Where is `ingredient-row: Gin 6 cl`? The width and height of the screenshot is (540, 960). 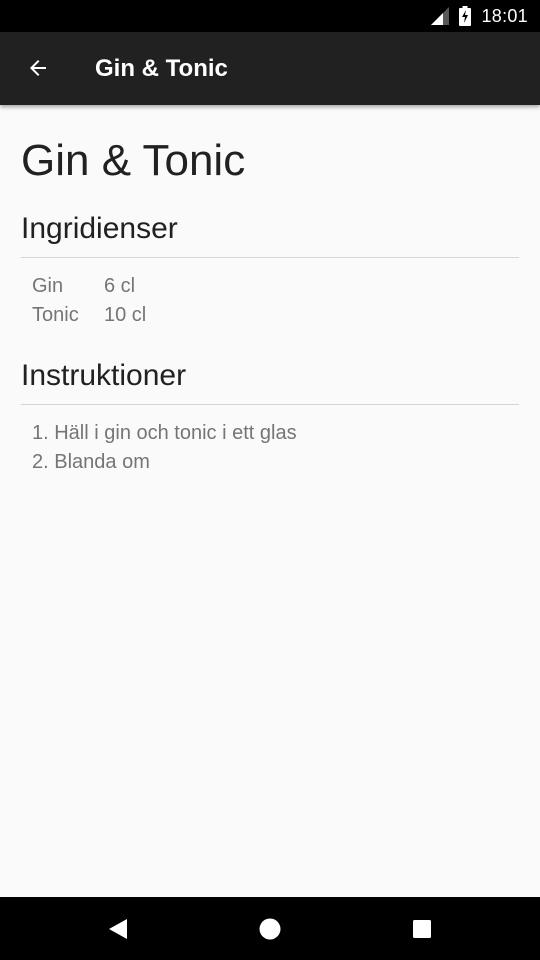
ingredient-row: Gin 6 cl is located at coordinates (275, 286).